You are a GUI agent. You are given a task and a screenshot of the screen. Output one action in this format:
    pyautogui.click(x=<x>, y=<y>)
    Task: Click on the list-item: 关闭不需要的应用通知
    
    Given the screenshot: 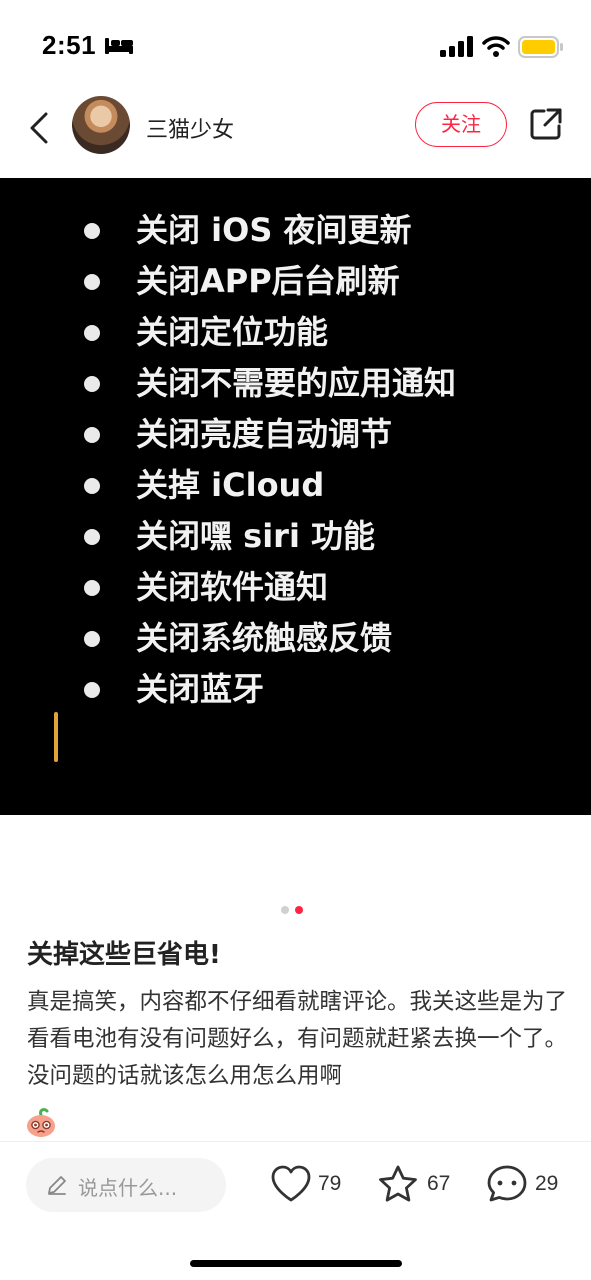 What is the action you would take?
    pyautogui.click(x=270, y=384)
    